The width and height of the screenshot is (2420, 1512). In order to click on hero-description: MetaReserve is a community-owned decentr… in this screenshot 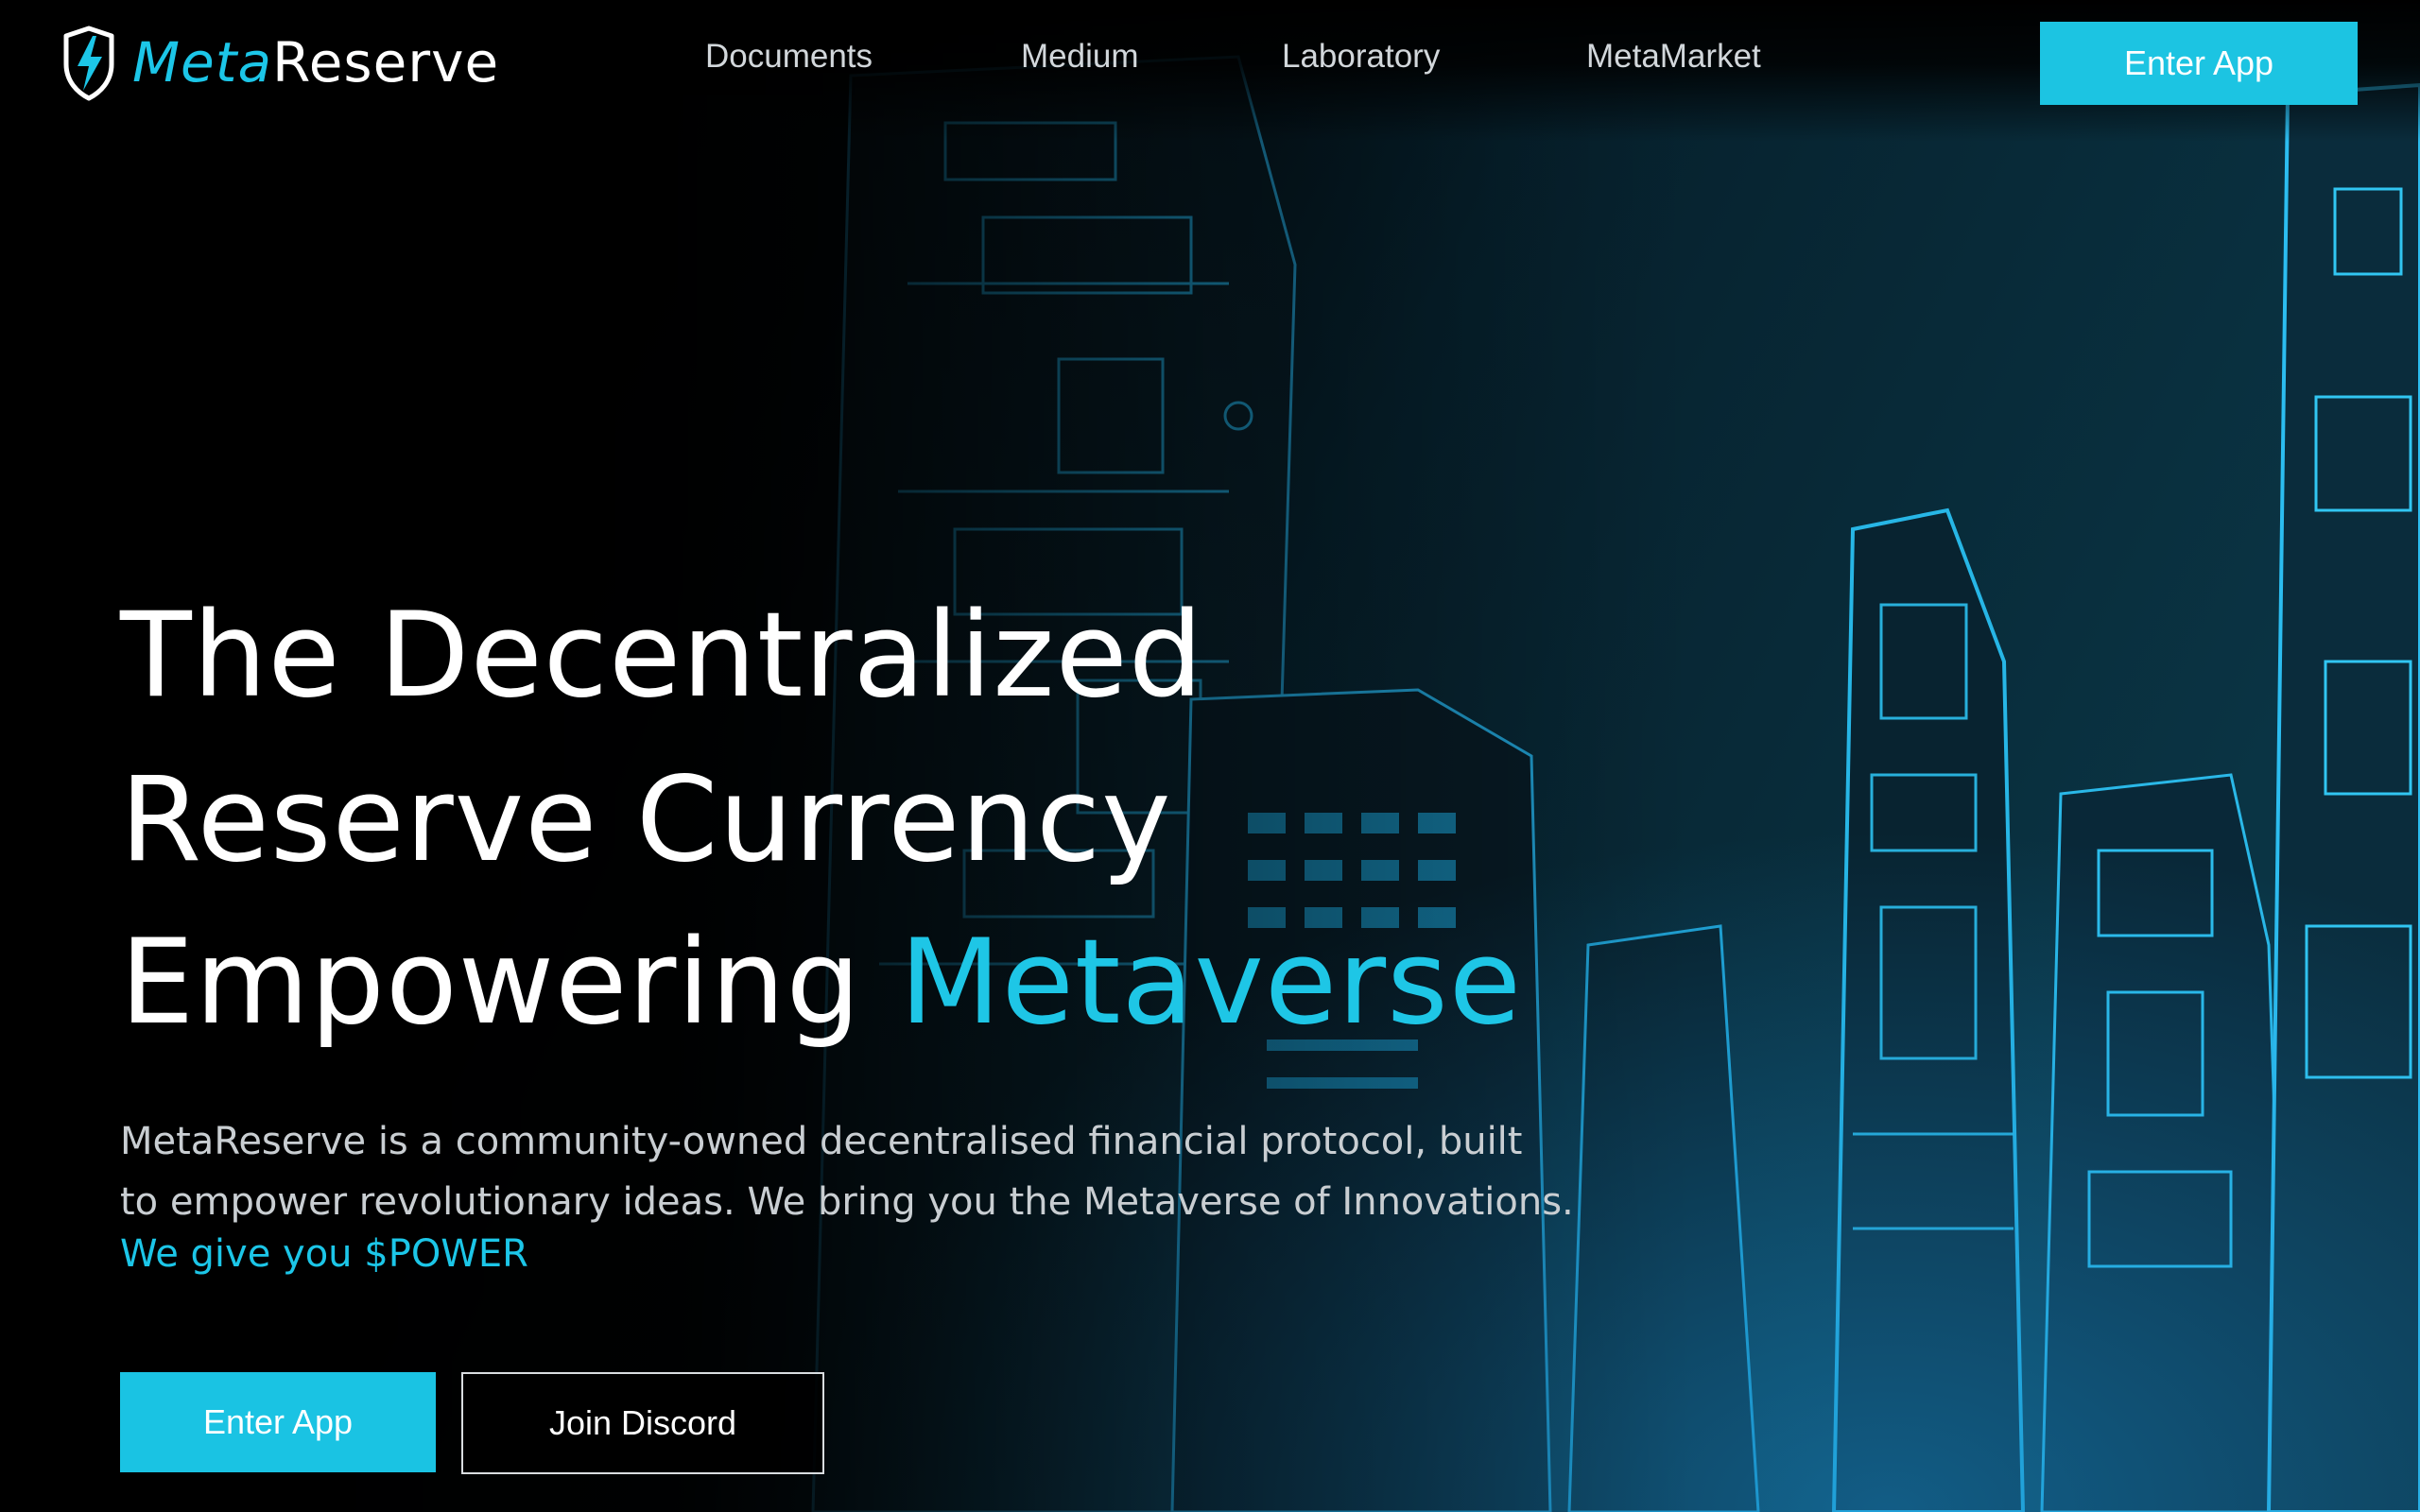, I will do `click(923, 1171)`.